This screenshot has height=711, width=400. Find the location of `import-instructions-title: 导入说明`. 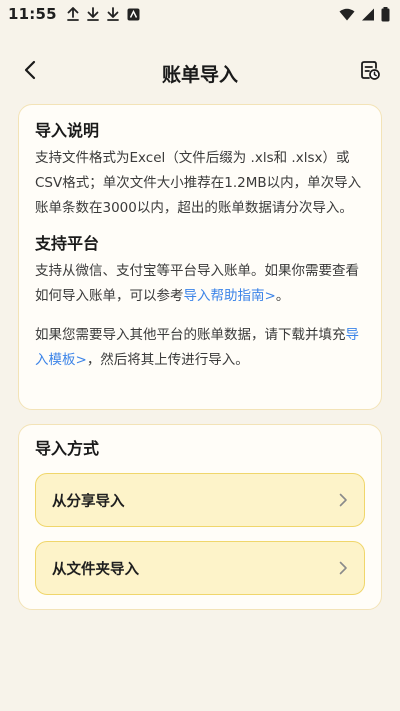

import-instructions-title: 导入说明 is located at coordinates (67, 130).